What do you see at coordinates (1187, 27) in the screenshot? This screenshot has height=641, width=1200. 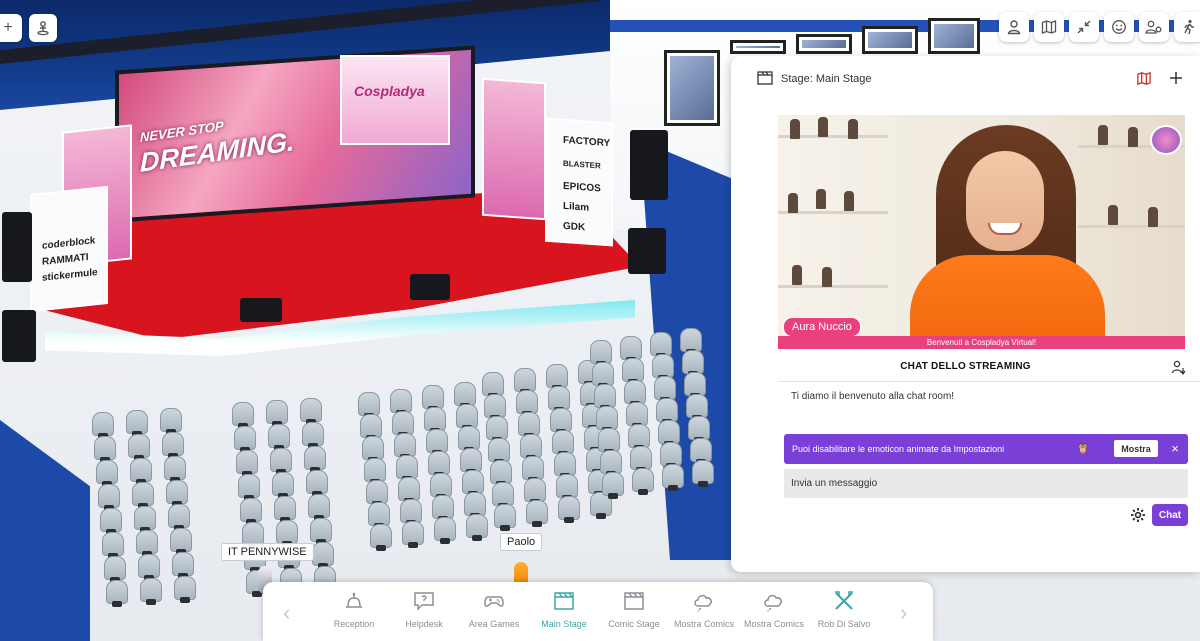 I see `walk-button` at bounding box center [1187, 27].